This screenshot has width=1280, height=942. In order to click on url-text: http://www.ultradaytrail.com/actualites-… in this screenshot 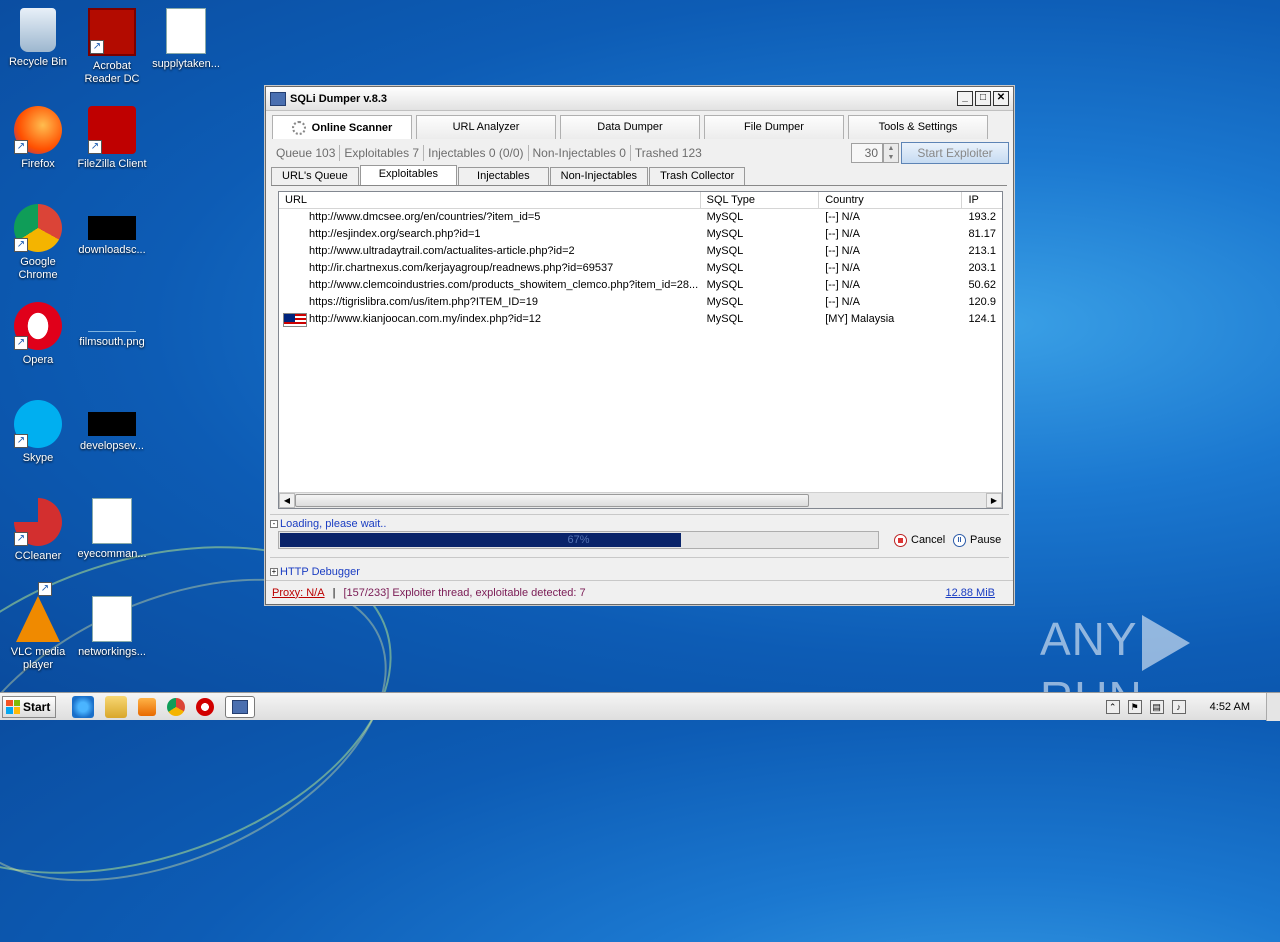, I will do `click(442, 251)`.